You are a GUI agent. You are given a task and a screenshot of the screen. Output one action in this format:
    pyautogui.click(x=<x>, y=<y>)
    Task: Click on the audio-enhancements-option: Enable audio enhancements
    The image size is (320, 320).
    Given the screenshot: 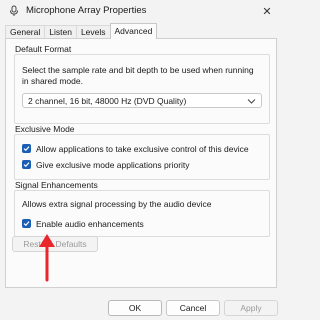 What is the action you would take?
    pyautogui.click(x=83, y=223)
    